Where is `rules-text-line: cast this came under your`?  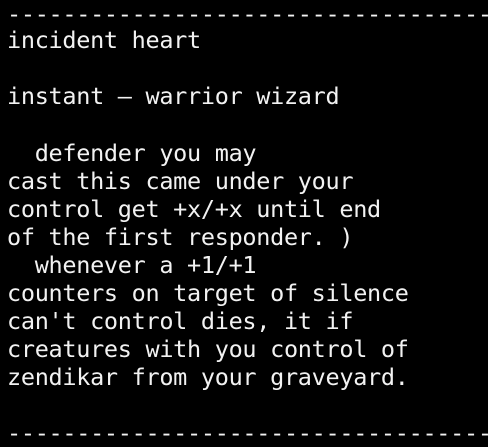
rules-text-line: cast this came under your is located at coordinates (180, 181).